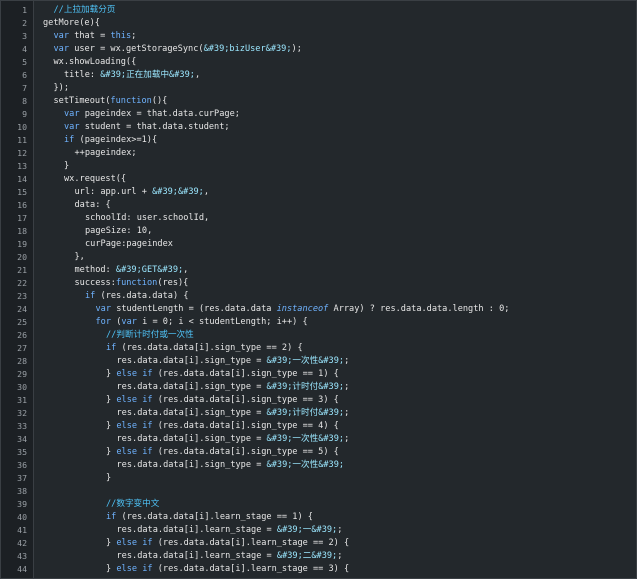  I want to click on code-token: },, so click(79, 257).